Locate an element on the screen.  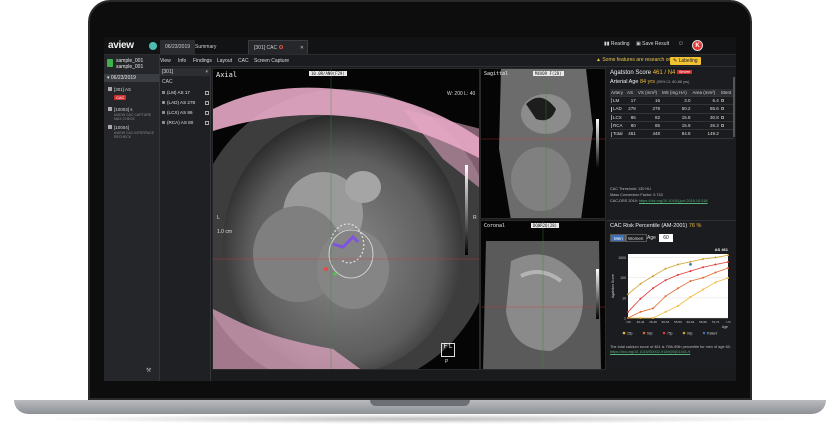
table-row-total: Total 461 448 84.8 149.2 is located at coordinates (672, 134).